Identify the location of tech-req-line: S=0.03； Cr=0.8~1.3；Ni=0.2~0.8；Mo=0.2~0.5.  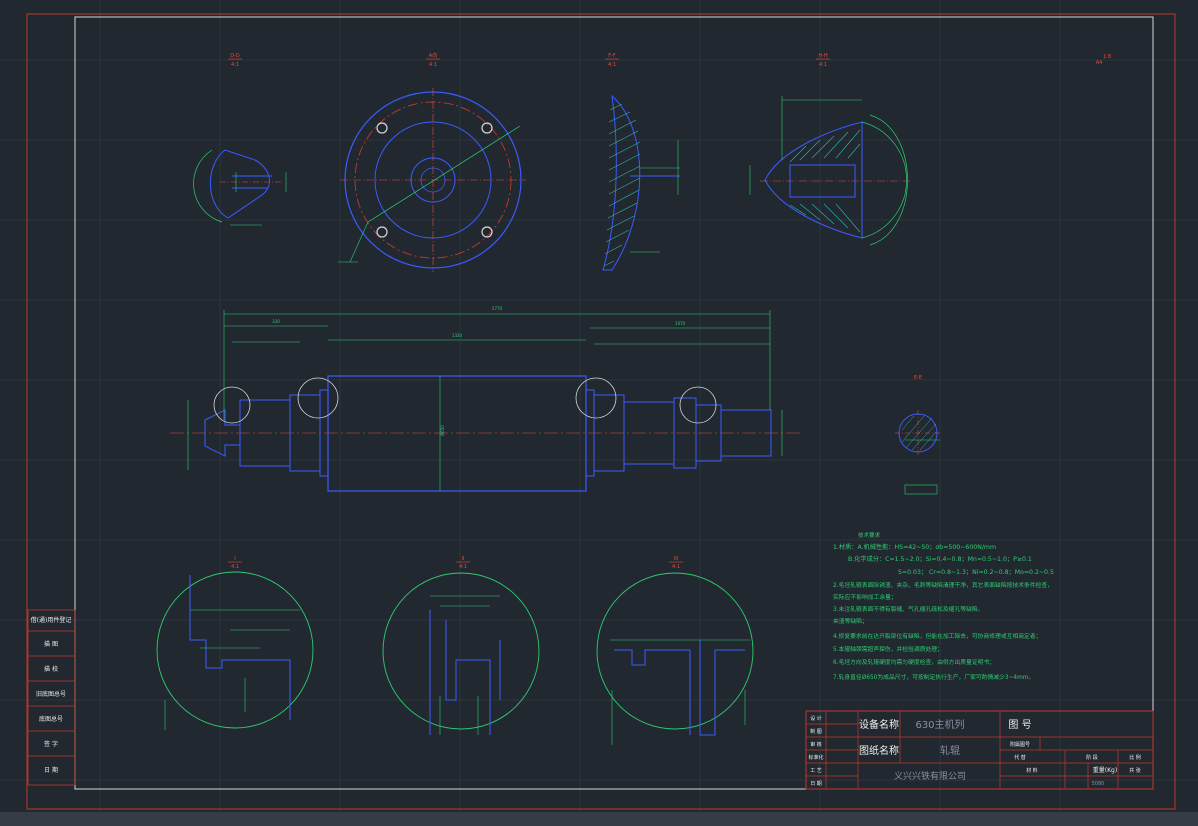
(976, 572).